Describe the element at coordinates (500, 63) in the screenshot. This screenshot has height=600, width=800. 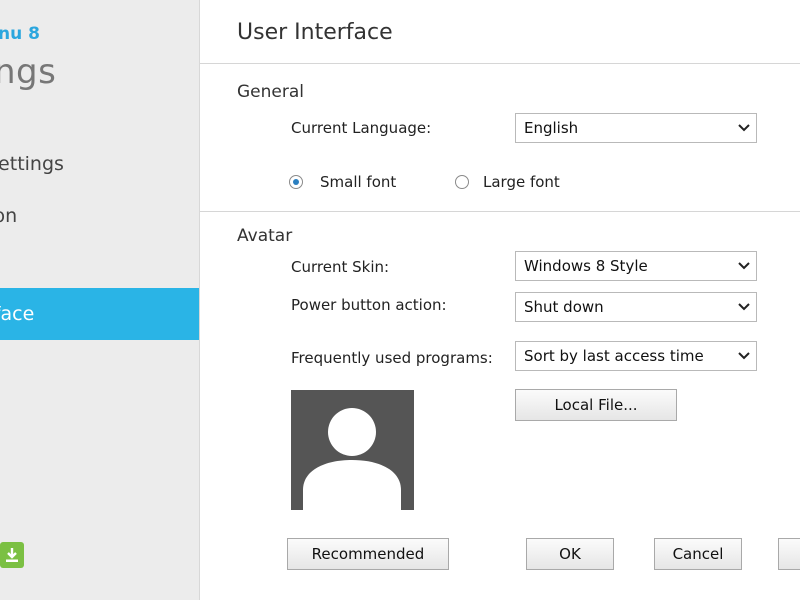
I see `title-divider` at that location.